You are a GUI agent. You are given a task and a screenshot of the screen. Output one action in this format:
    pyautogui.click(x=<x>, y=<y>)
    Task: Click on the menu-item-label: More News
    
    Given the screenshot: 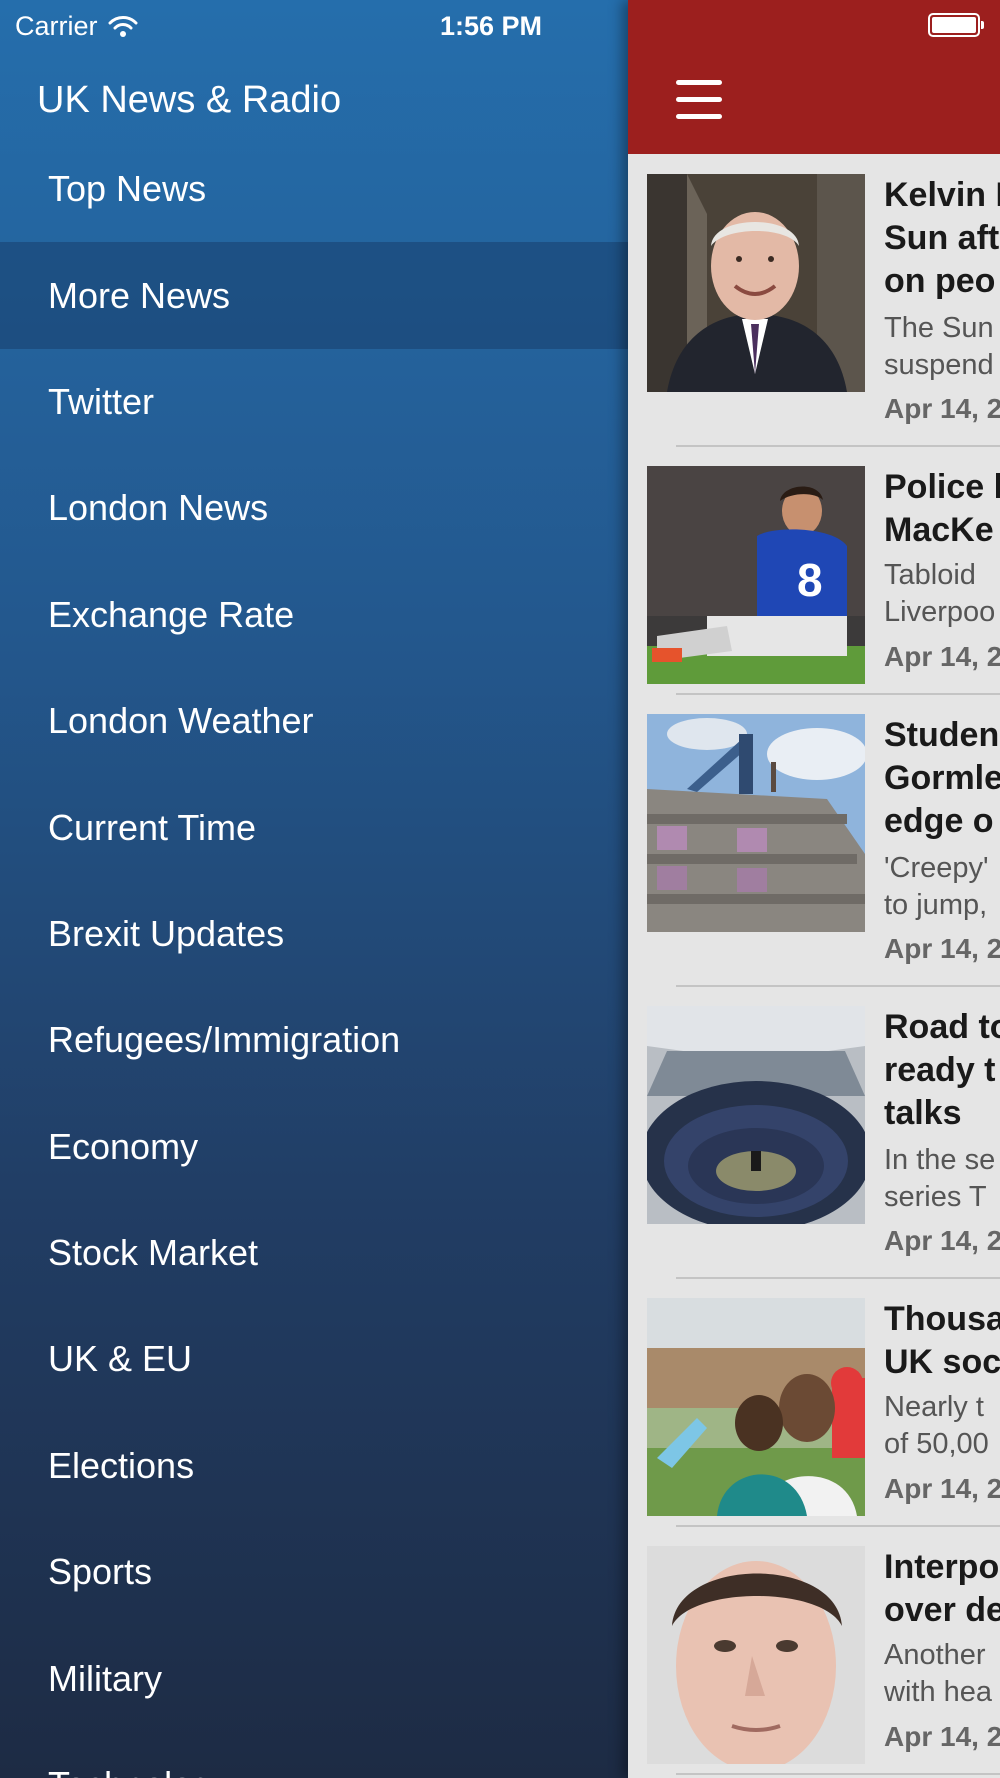 What is the action you would take?
    pyautogui.click(x=139, y=295)
    